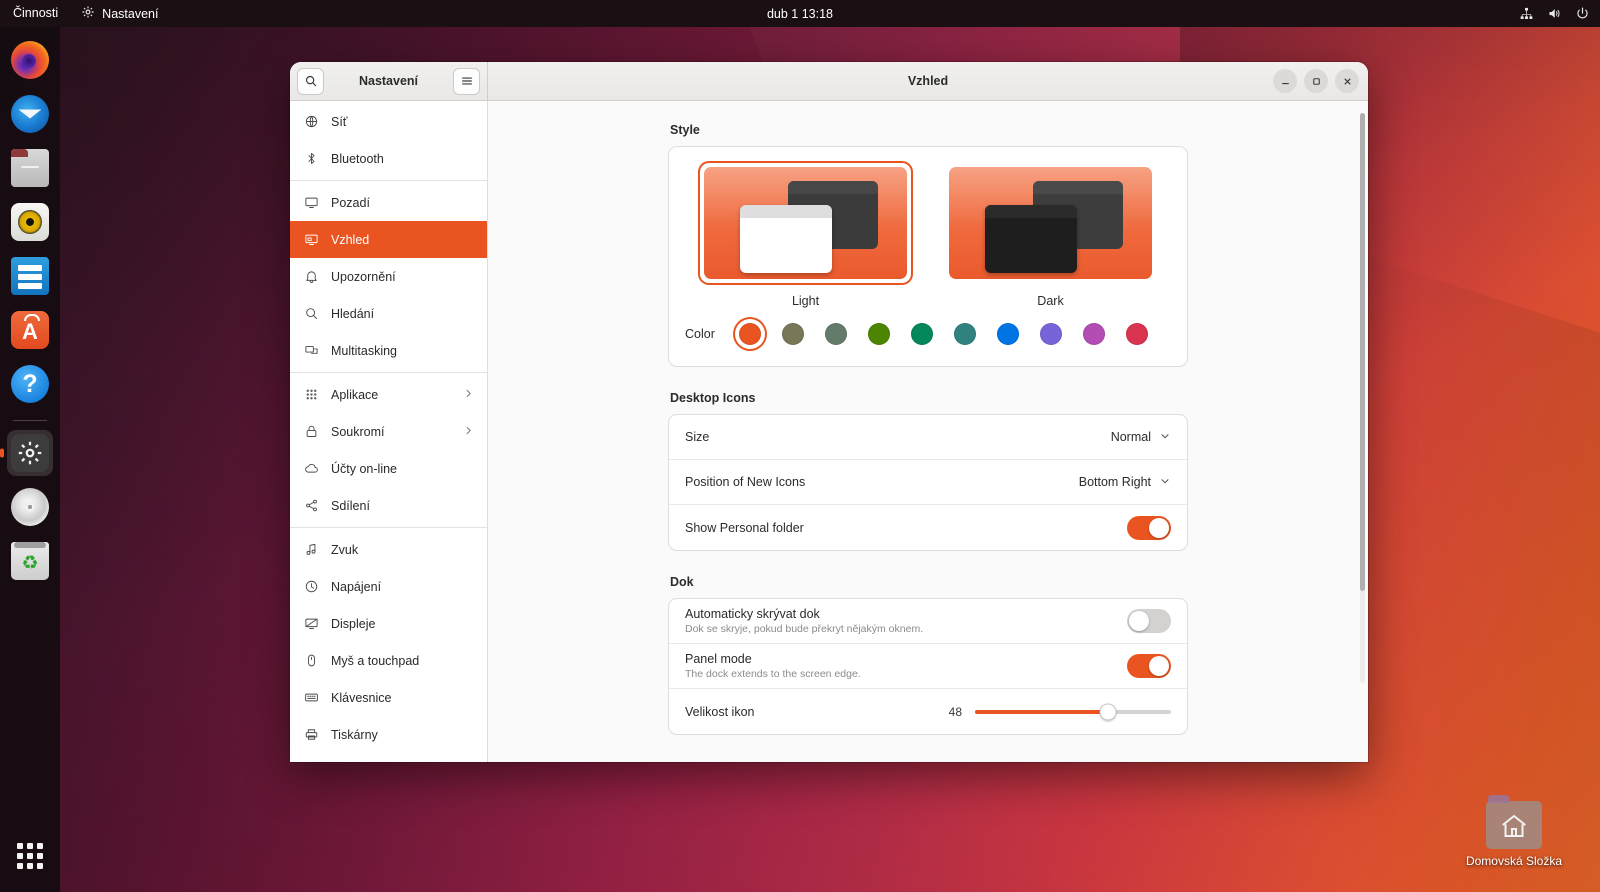  Describe the element at coordinates (30, 856) in the screenshot. I see `show-applications-icon` at that location.